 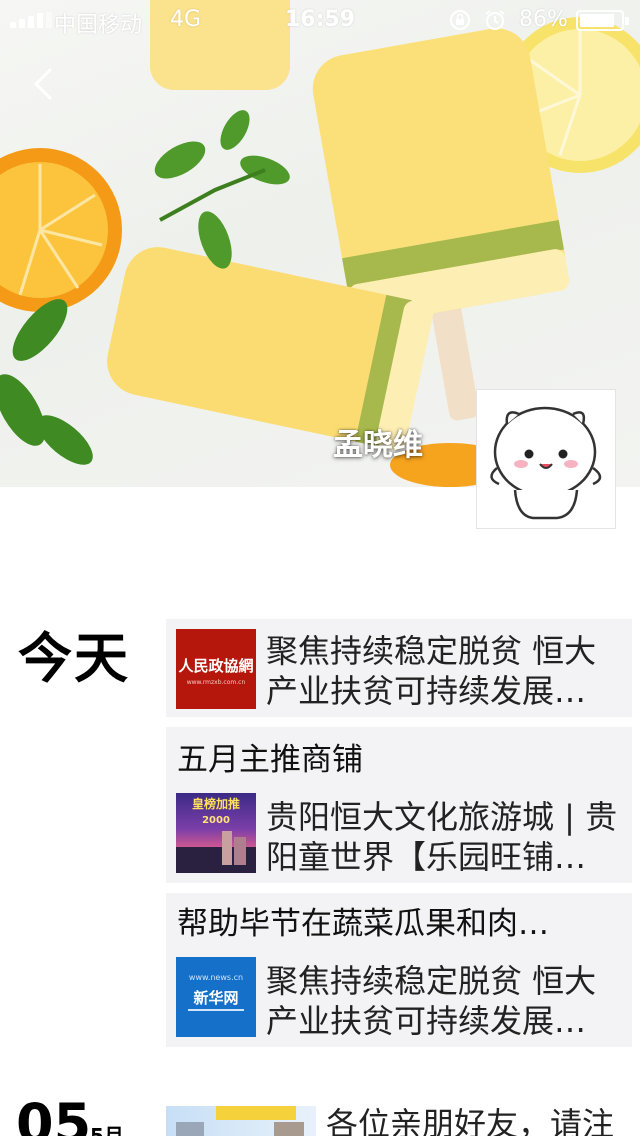 I want to click on thumb-caption: 新华网, so click(x=216, y=998).